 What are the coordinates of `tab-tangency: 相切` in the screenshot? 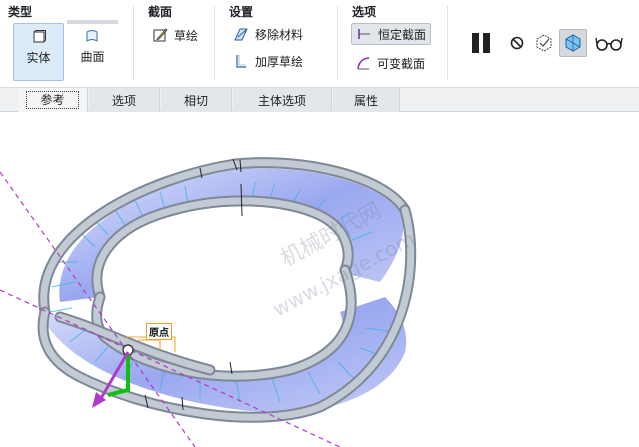 It's located at (196, 100).